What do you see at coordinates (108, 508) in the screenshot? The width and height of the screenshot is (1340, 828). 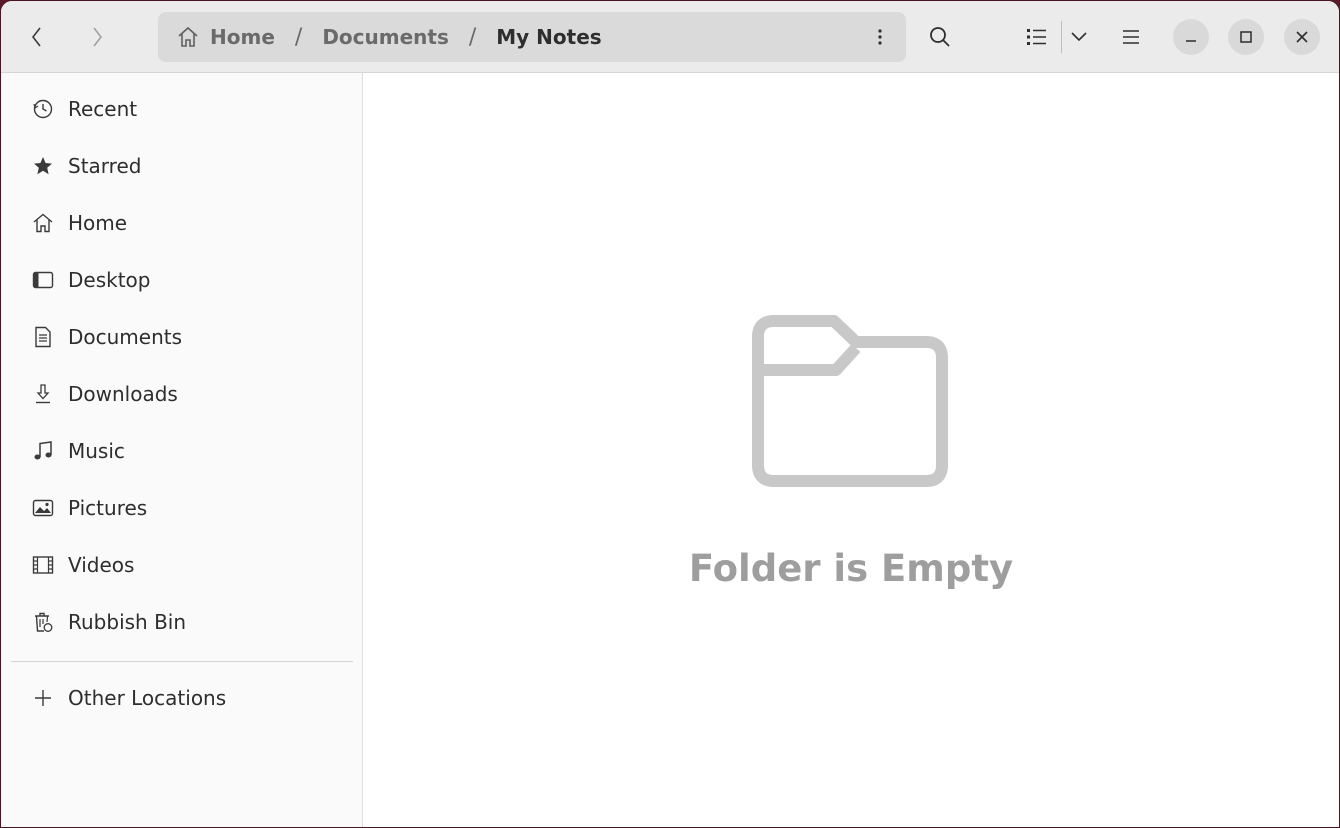 I see `sidebar-item-label: Pictures` at bounding box center [108, 508].